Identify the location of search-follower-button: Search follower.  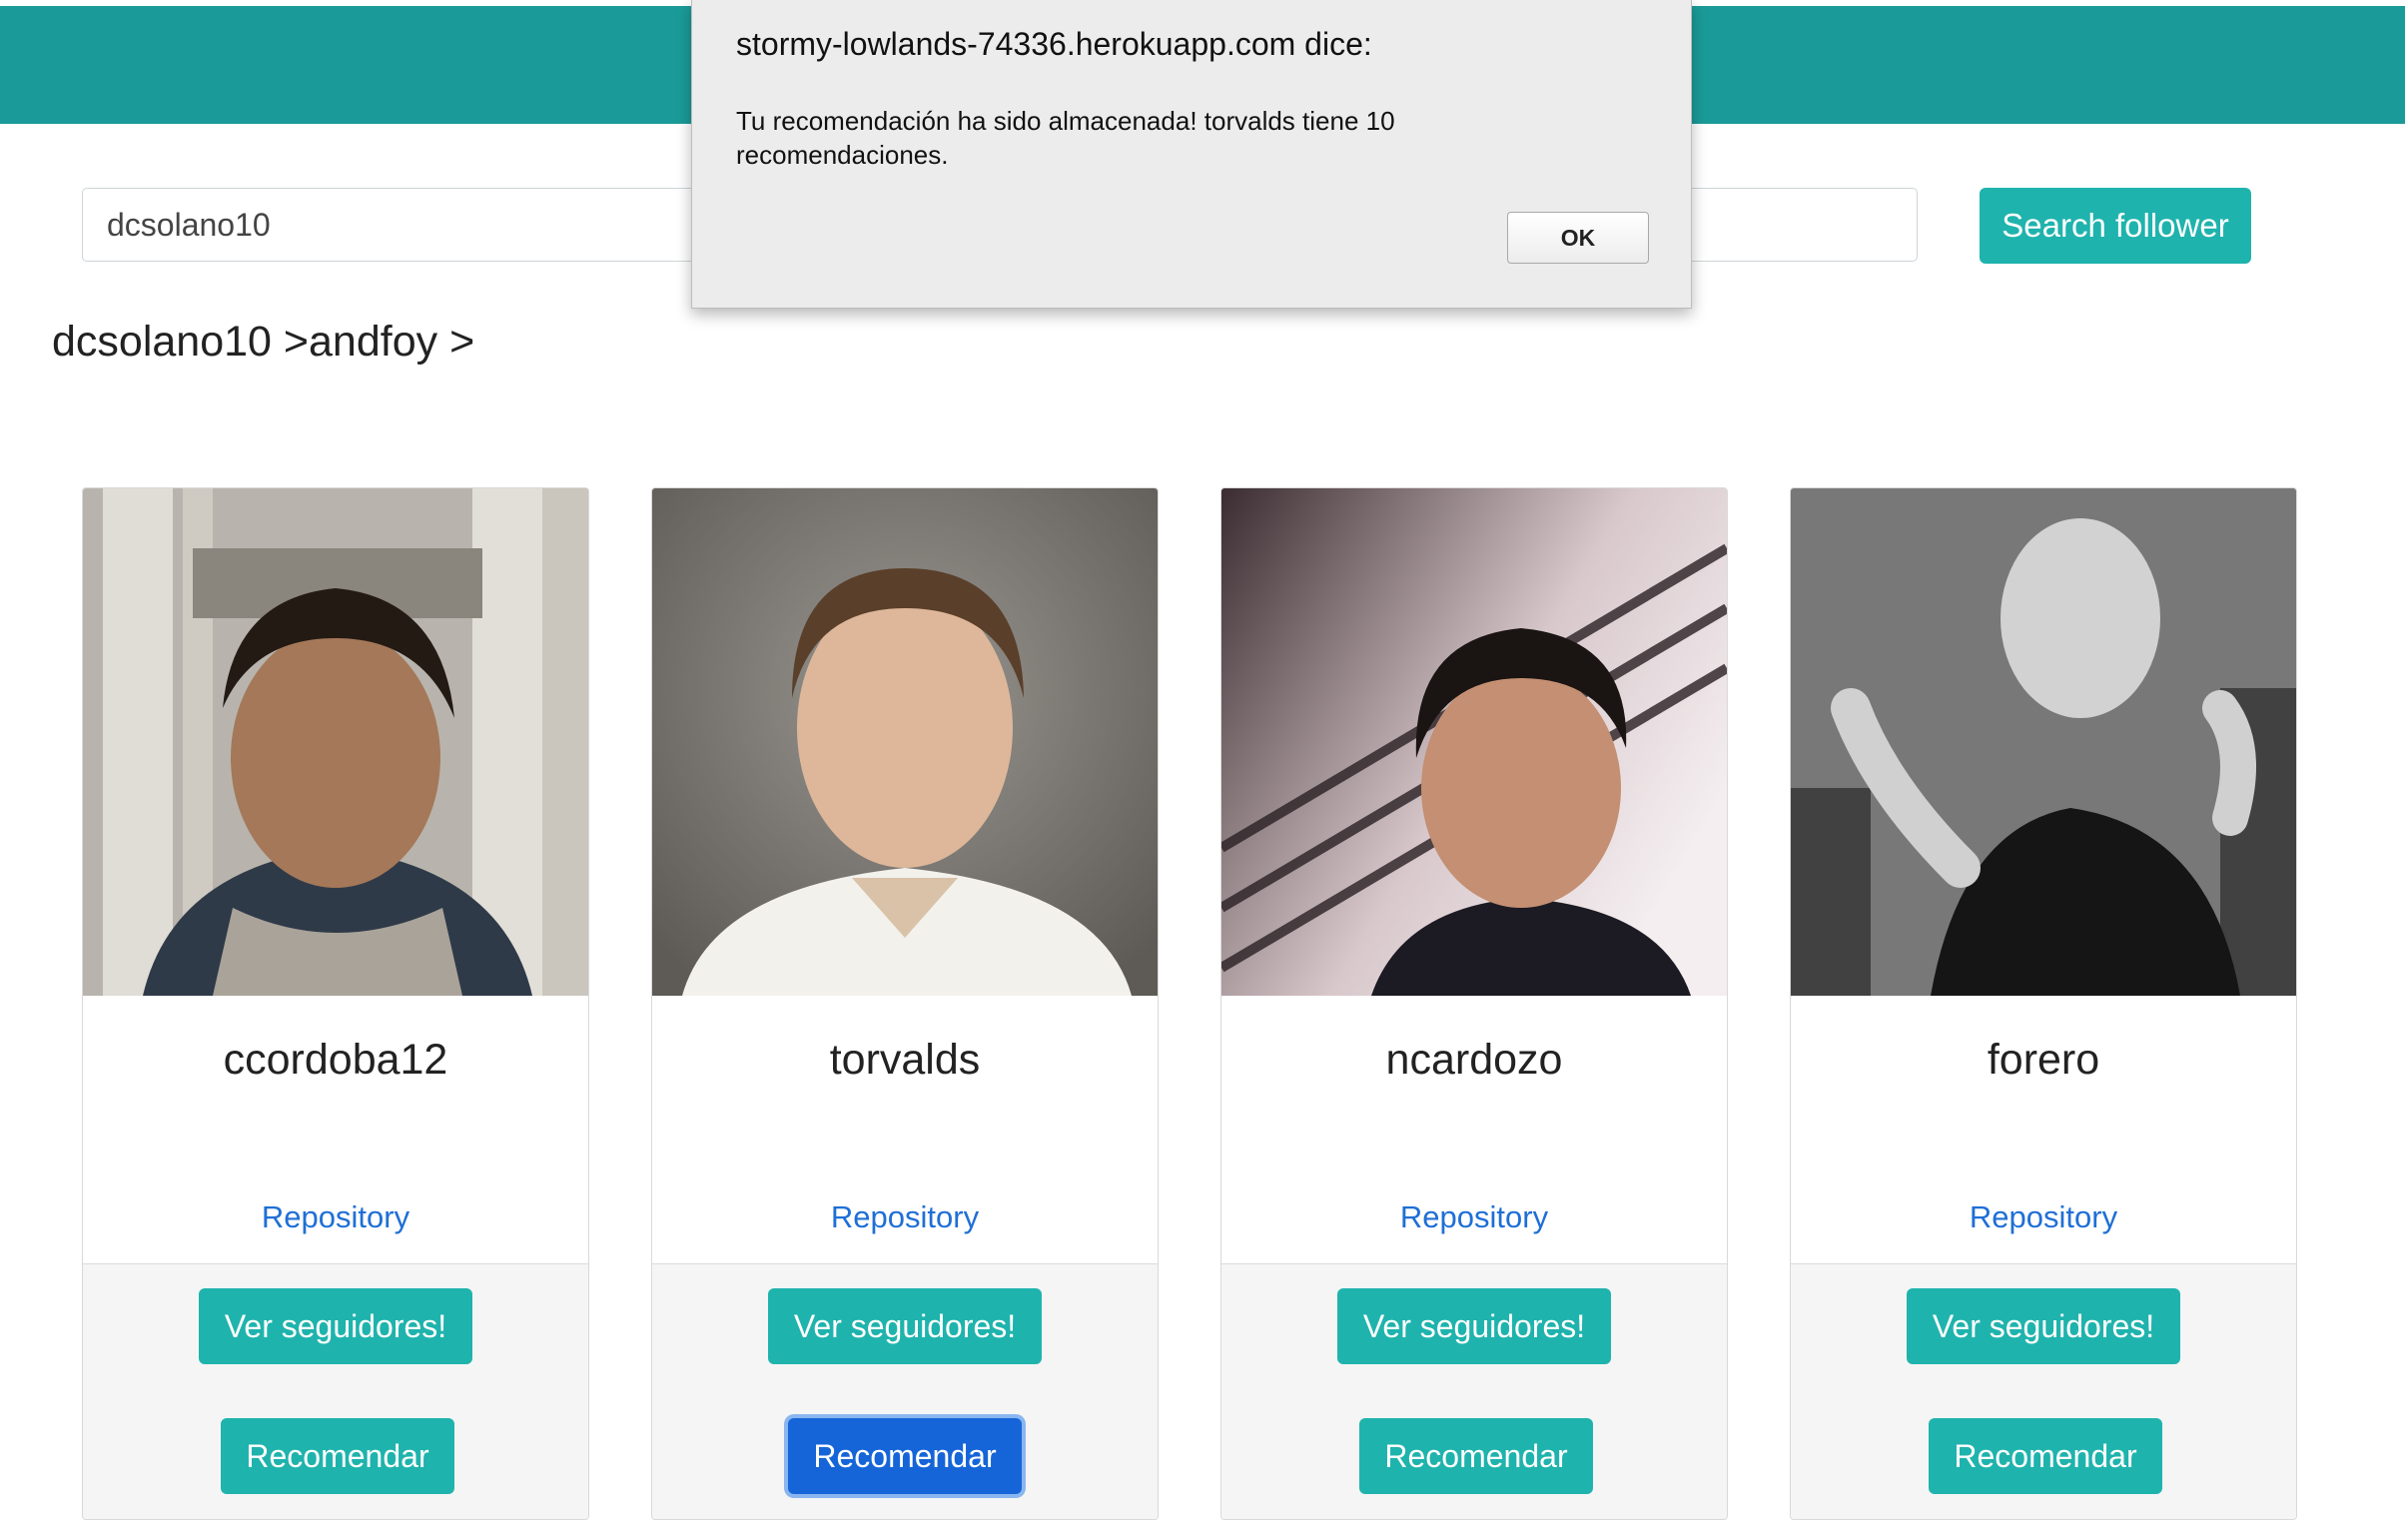
(2115, 226).